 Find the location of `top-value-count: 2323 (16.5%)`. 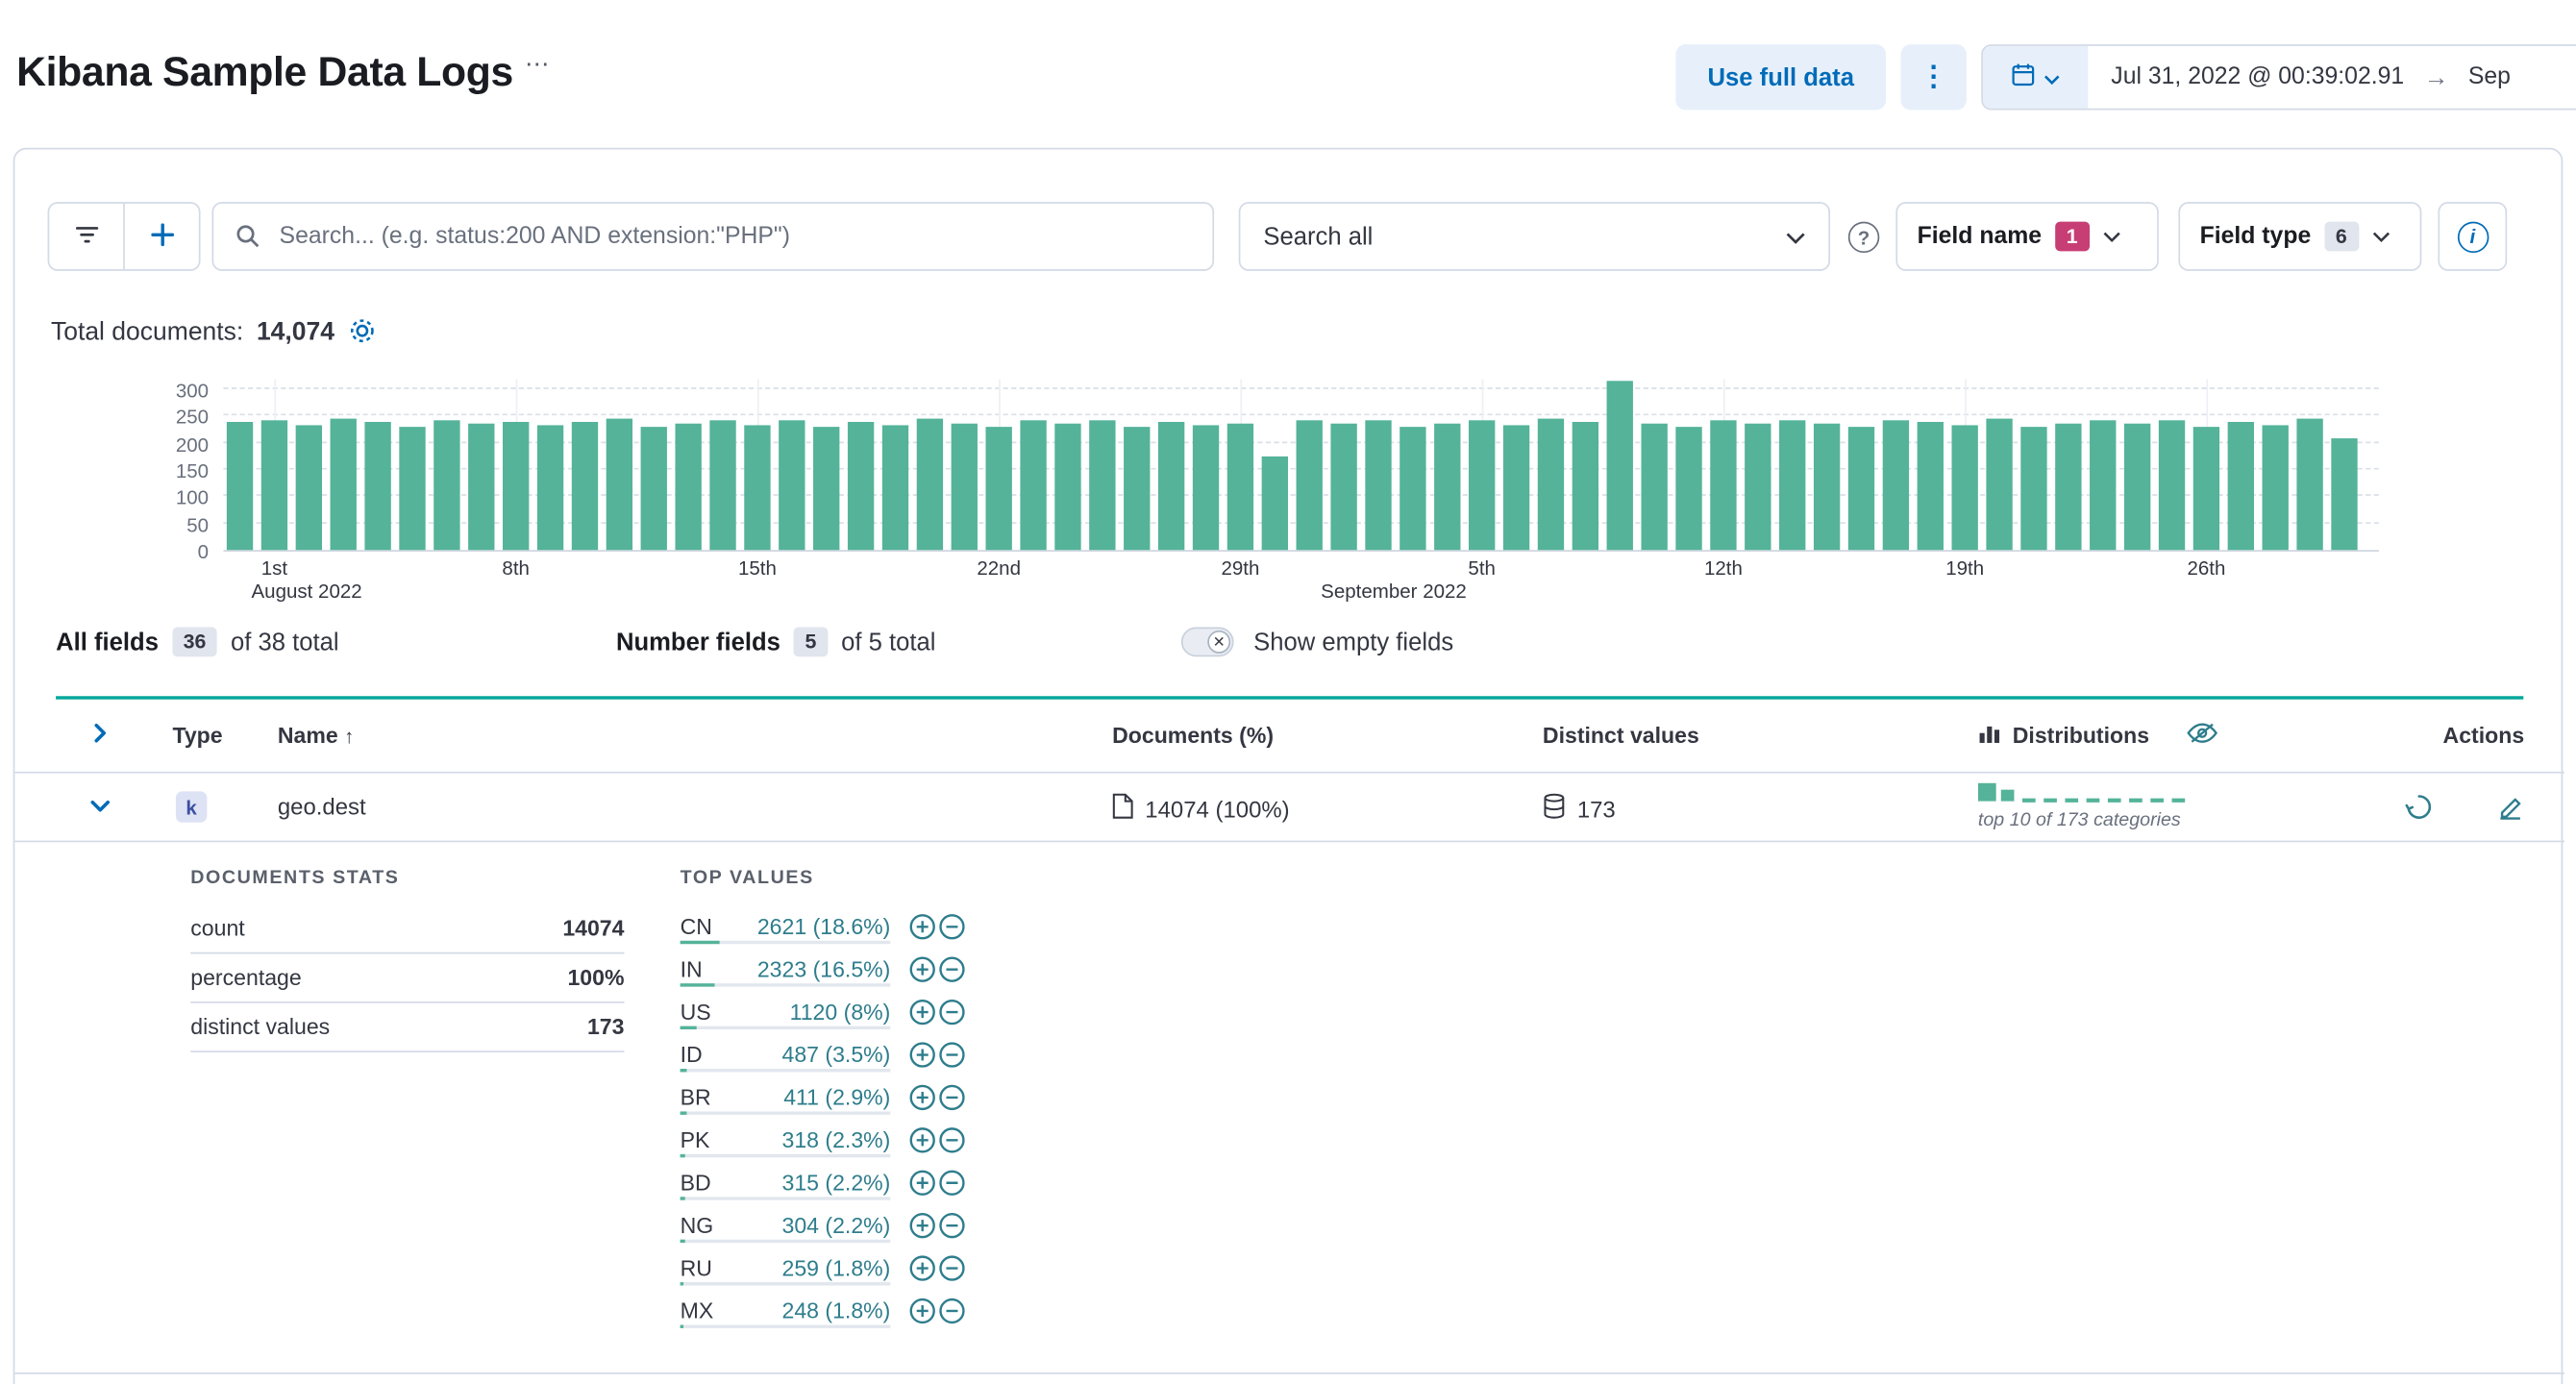

top-value-count: 2323 (16.5%) is located at coordinates (824, 968).